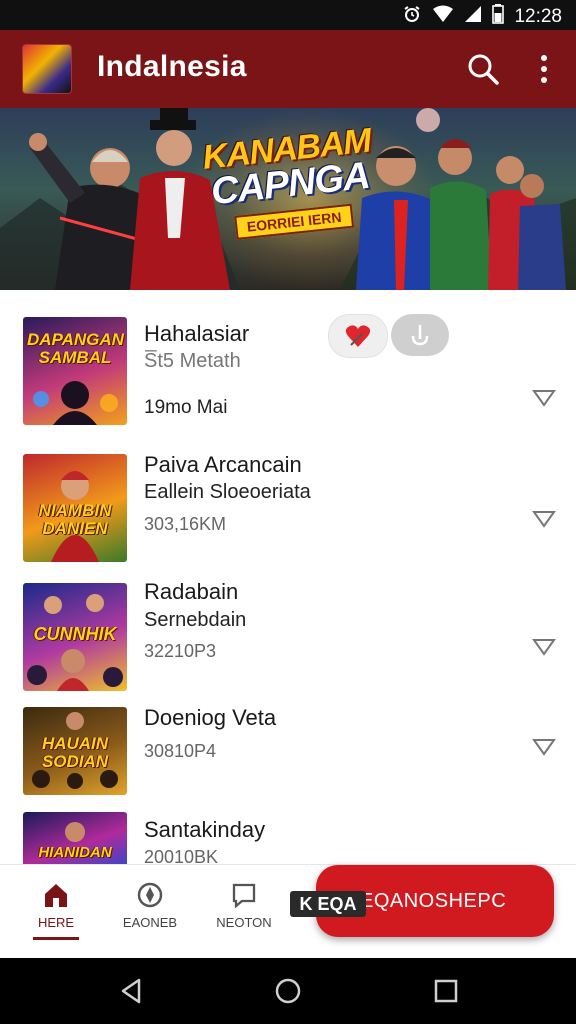  I want to click on item-meta: 19mo Mai, so click(186, 407).